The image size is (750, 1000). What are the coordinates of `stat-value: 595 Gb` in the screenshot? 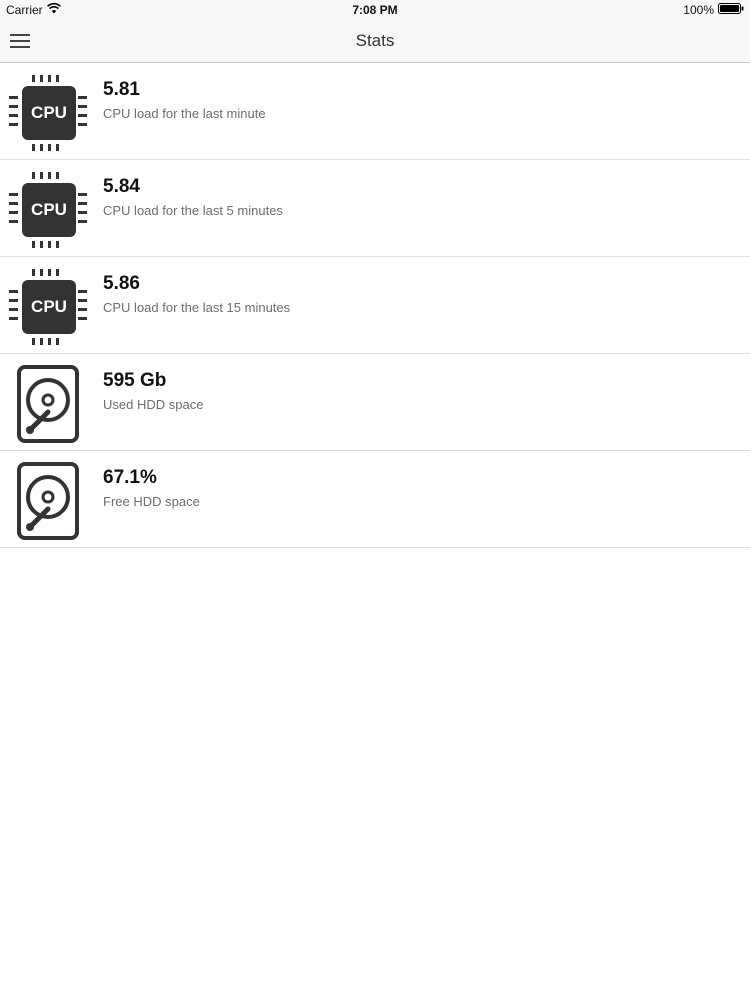 It's located at (135, 380).